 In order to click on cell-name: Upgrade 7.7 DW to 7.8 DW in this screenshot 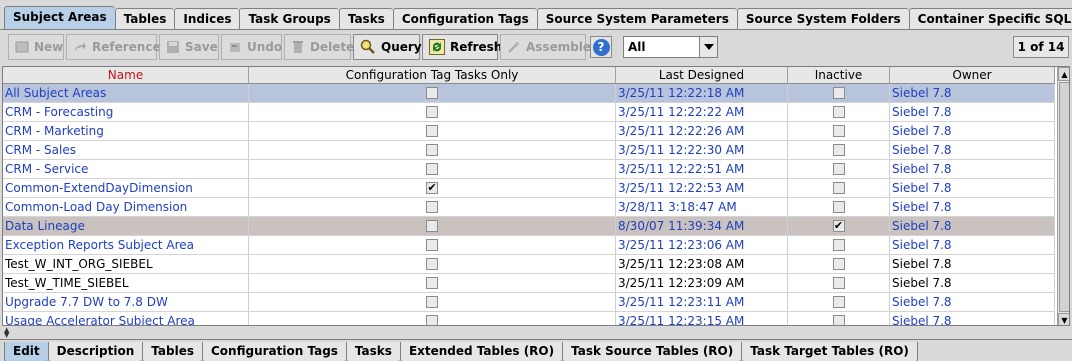, I will do `click(126, 302)`.